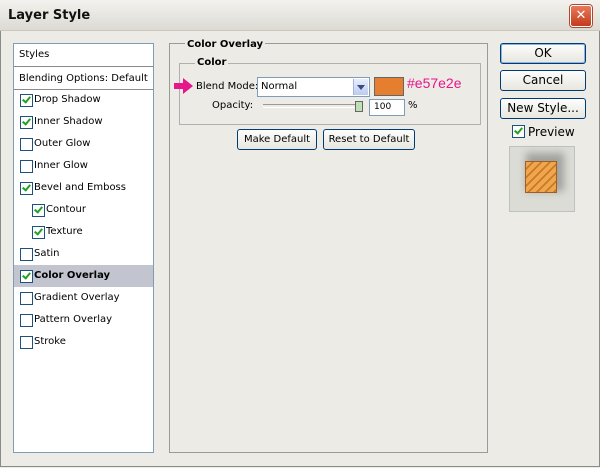 The height and width of the screenshot is (468, 600). Describe the element at coordinates (551, 132) in the screenshot. I see `preview-label: Preview` at that location.